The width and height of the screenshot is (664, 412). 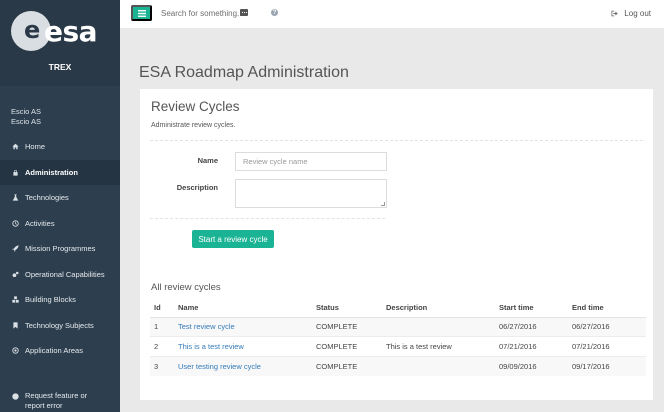 I want to click on lock-icon, so click(x=15, y=172).